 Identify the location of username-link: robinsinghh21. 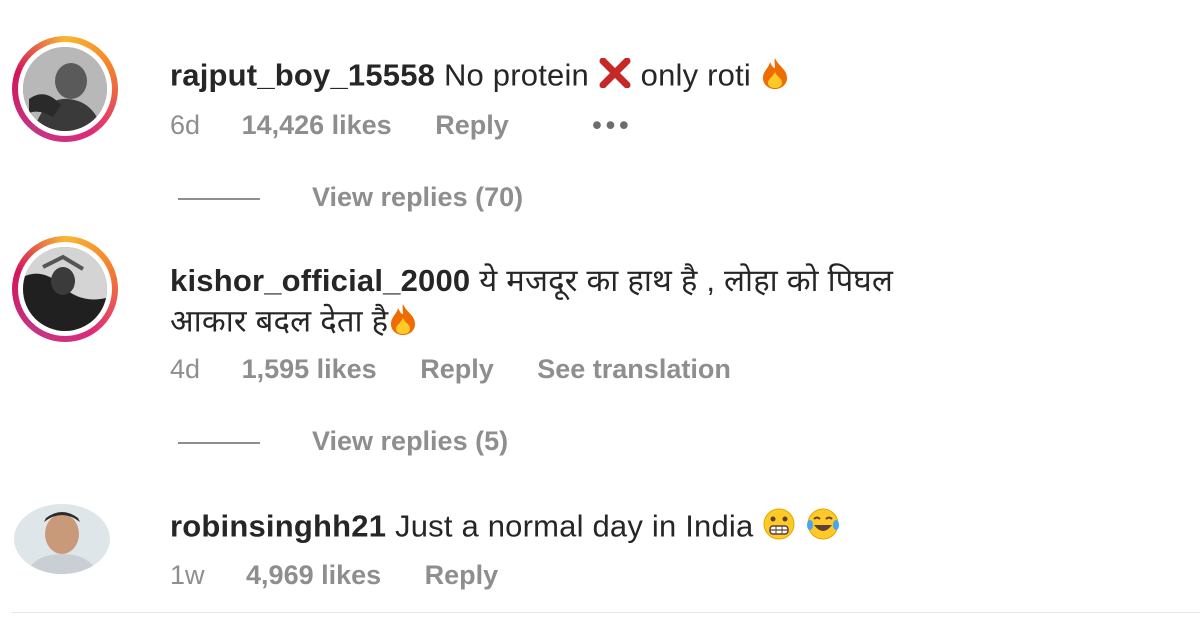
(278, 526).